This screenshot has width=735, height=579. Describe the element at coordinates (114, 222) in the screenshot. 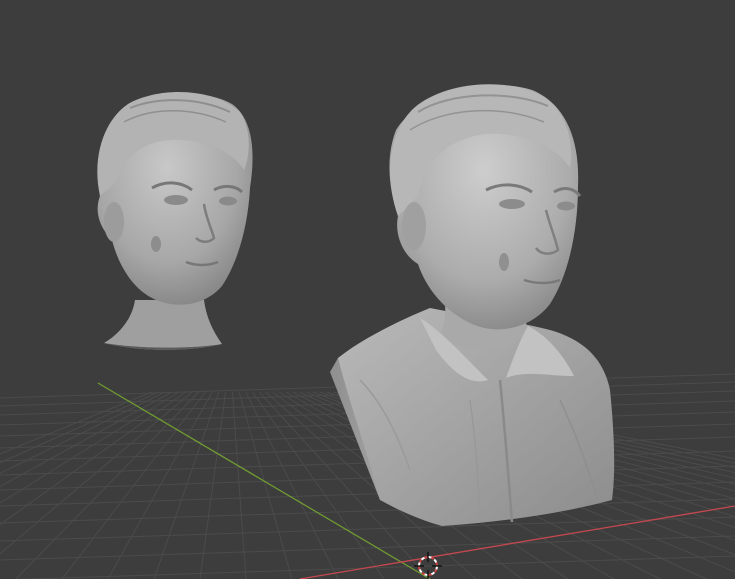

I see `head-ear` at that location.